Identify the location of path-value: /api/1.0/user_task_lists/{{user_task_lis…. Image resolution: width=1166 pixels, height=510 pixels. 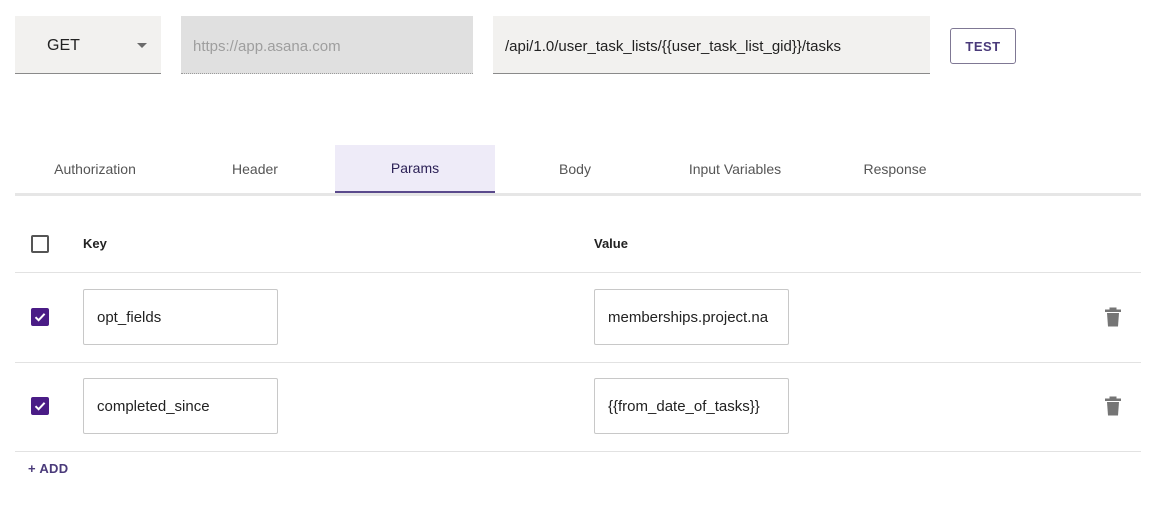
(673, 46).